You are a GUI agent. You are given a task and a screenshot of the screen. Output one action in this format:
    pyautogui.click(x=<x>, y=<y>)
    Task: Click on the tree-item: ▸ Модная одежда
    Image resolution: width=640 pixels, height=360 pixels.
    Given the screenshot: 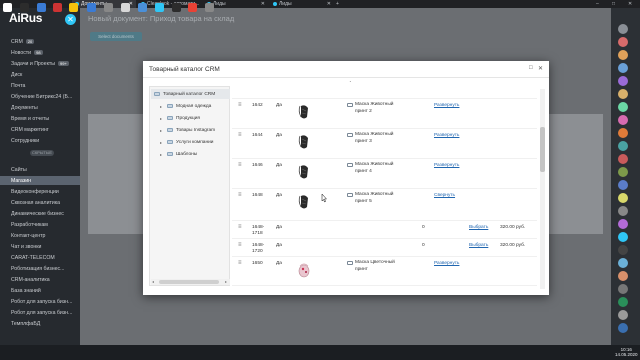 What is the action you would take?
    pyautogui.click(x=185, y=106)
    